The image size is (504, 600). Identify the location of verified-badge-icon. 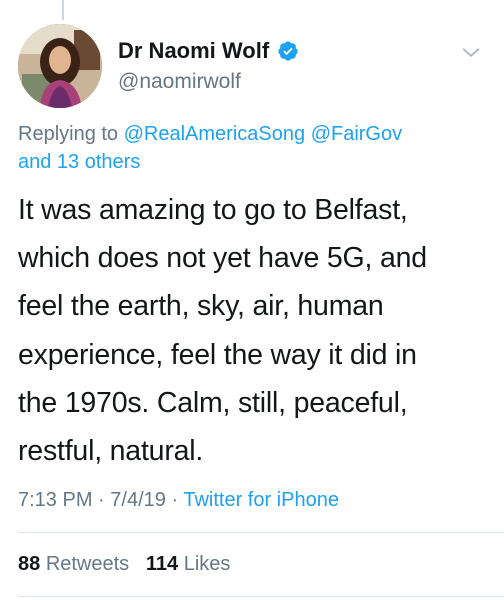
(288, 51).